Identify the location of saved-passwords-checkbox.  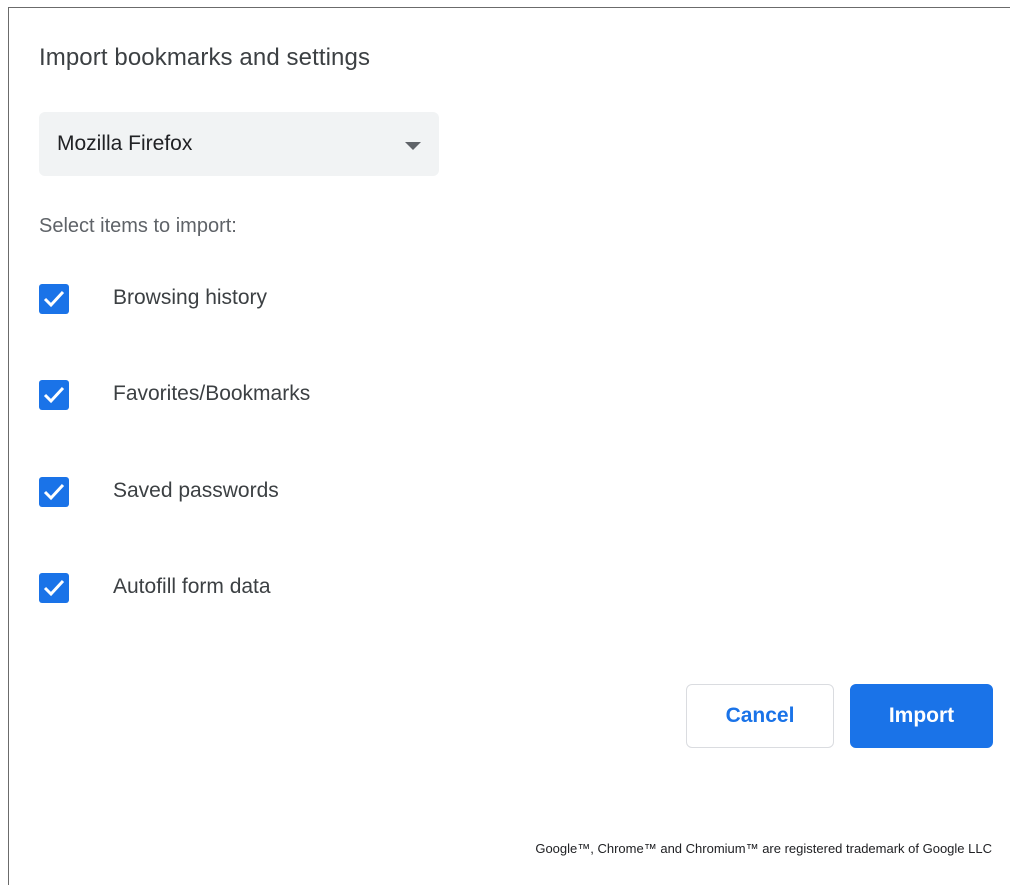
(54, 492).